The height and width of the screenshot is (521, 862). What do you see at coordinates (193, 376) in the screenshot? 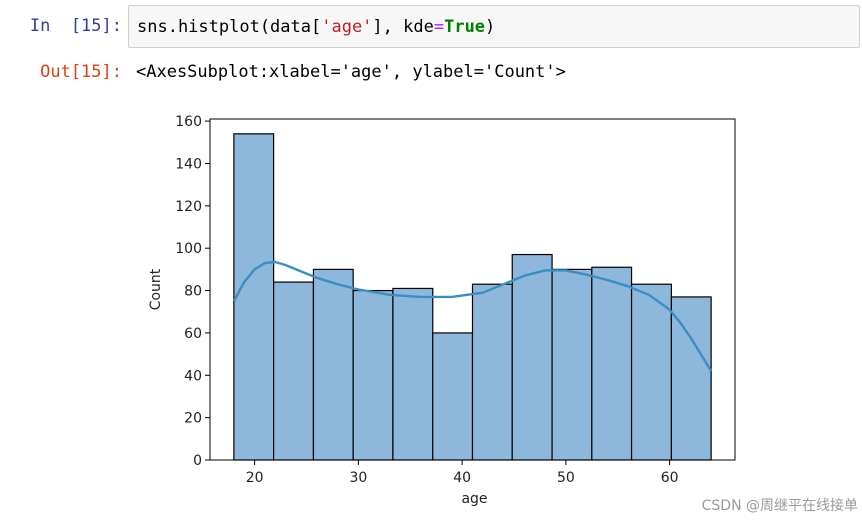
I see `y-tick-label: 40` at bounding box center [193, 376].